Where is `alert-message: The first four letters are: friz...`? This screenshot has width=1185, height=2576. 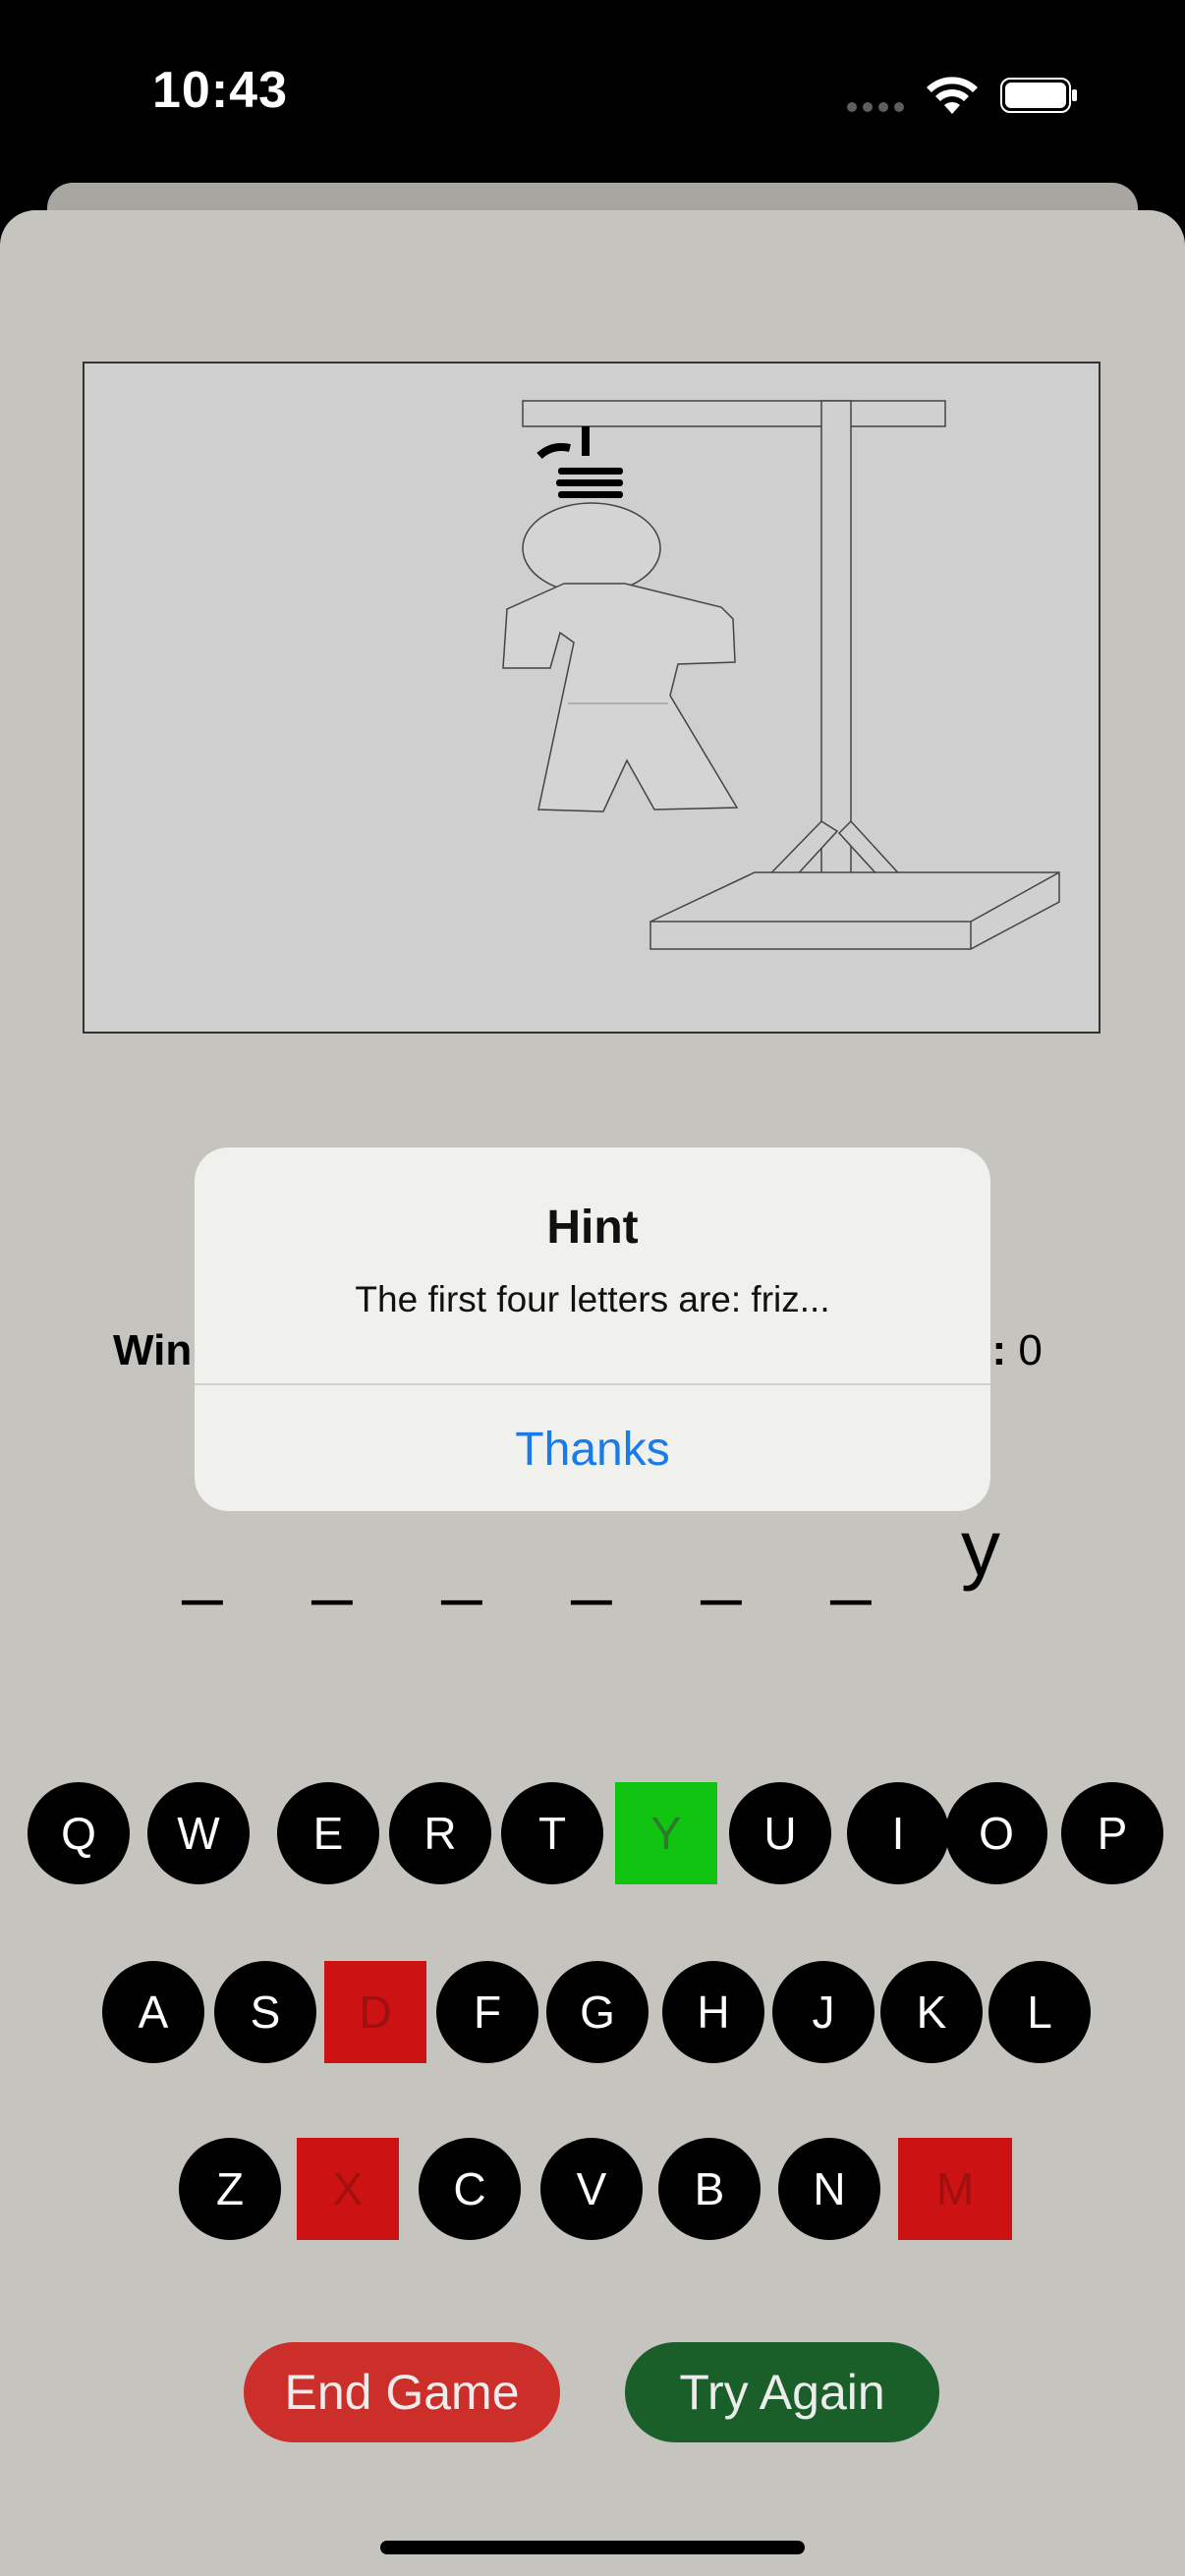
alert-message: The first four letters are: friz... is located at coordinates (592, 1299).